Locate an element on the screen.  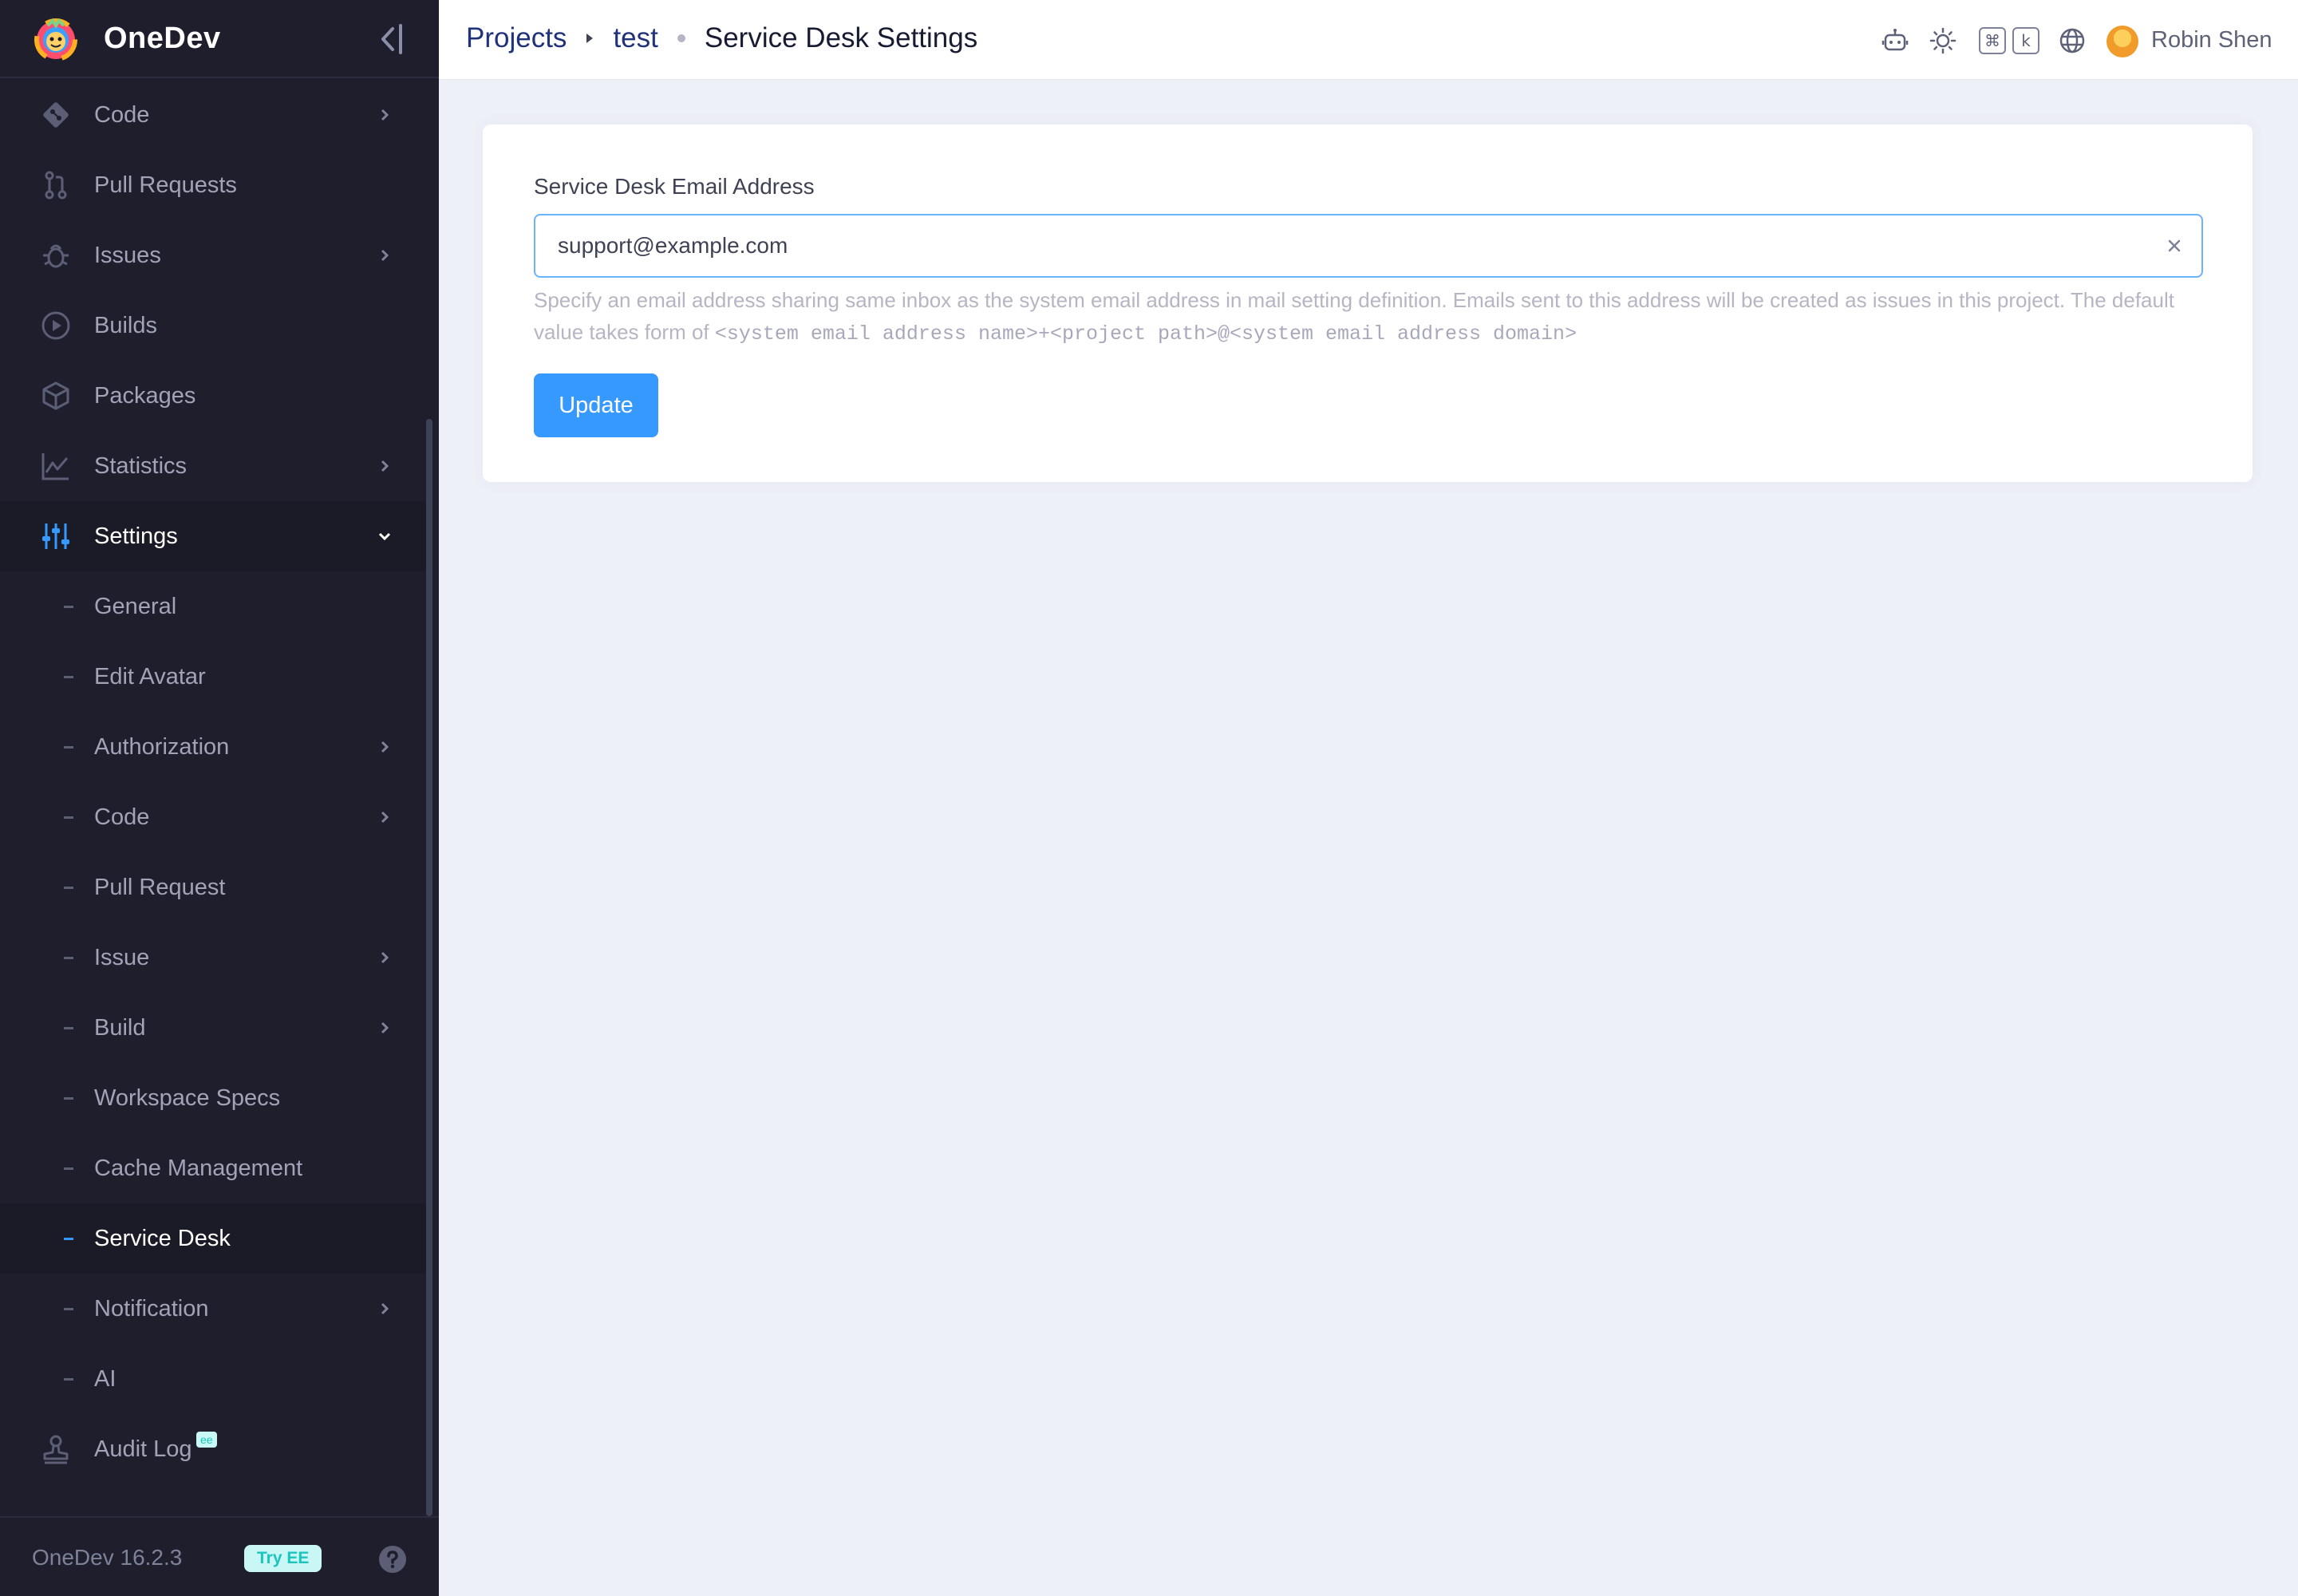
sidebar-item-settings: Settings is located at coordinates (214, 536).